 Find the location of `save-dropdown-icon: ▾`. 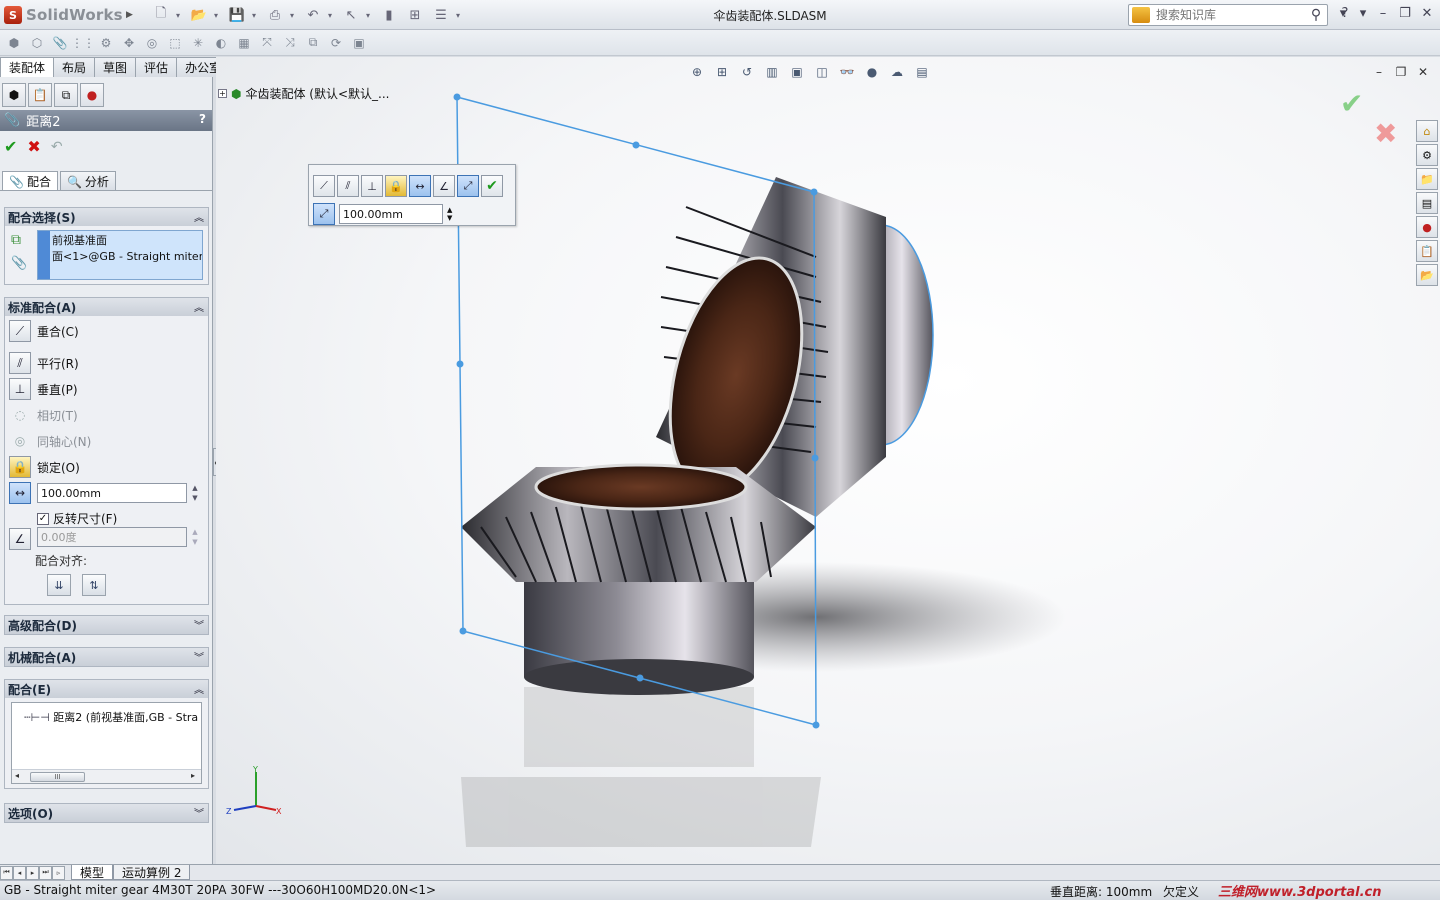

save-dropdown-icon: ▾ is located at coordinates (256, 15).